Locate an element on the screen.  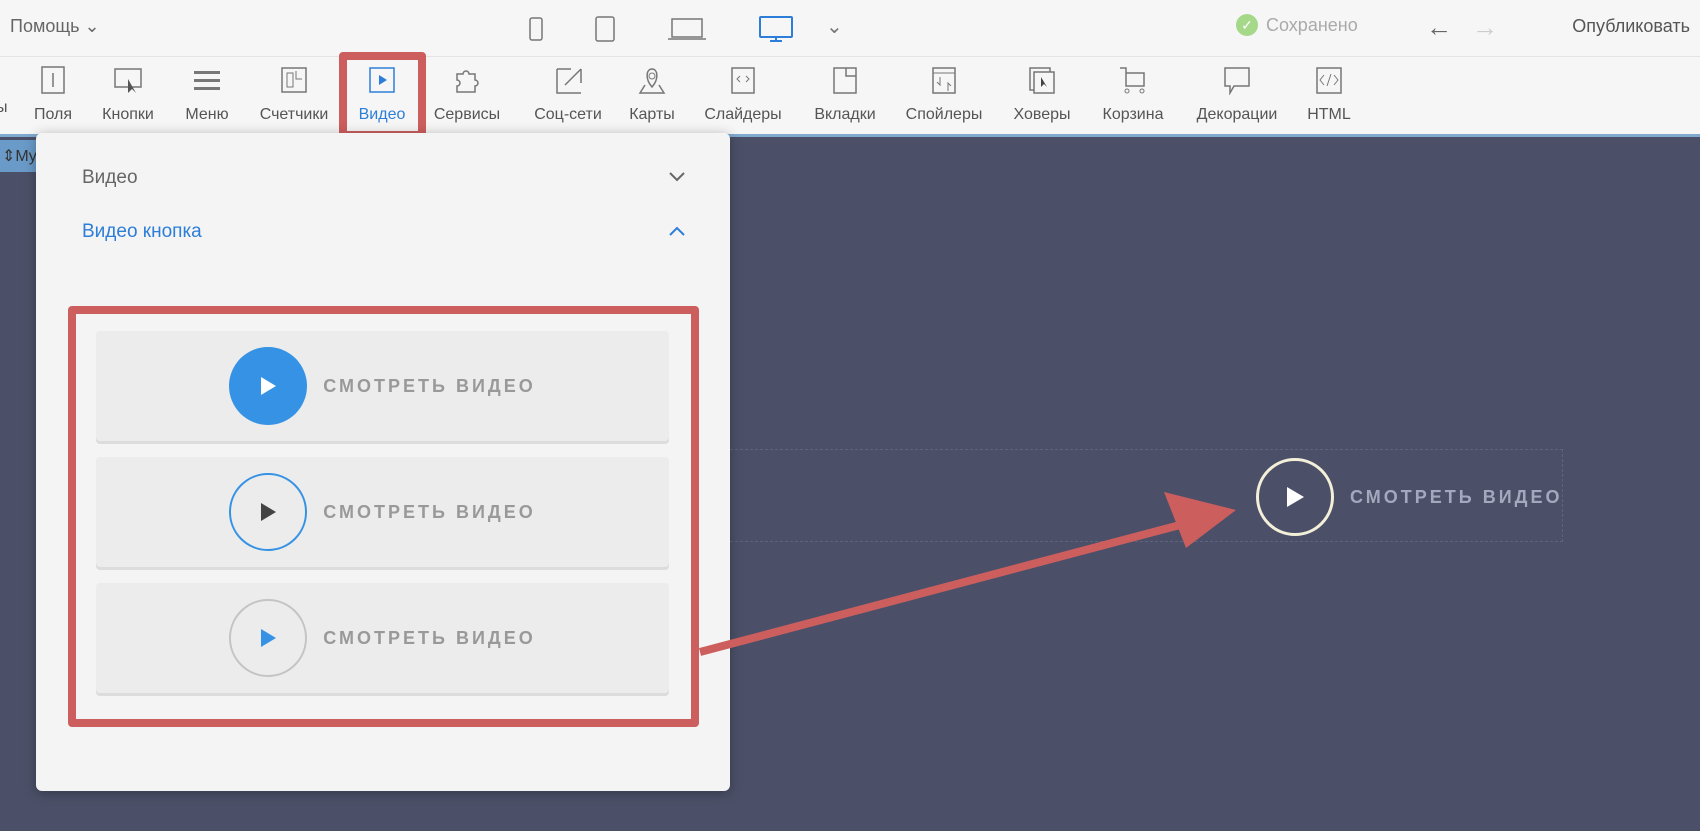
annotation-arrow is located at coordinates (967, 574).